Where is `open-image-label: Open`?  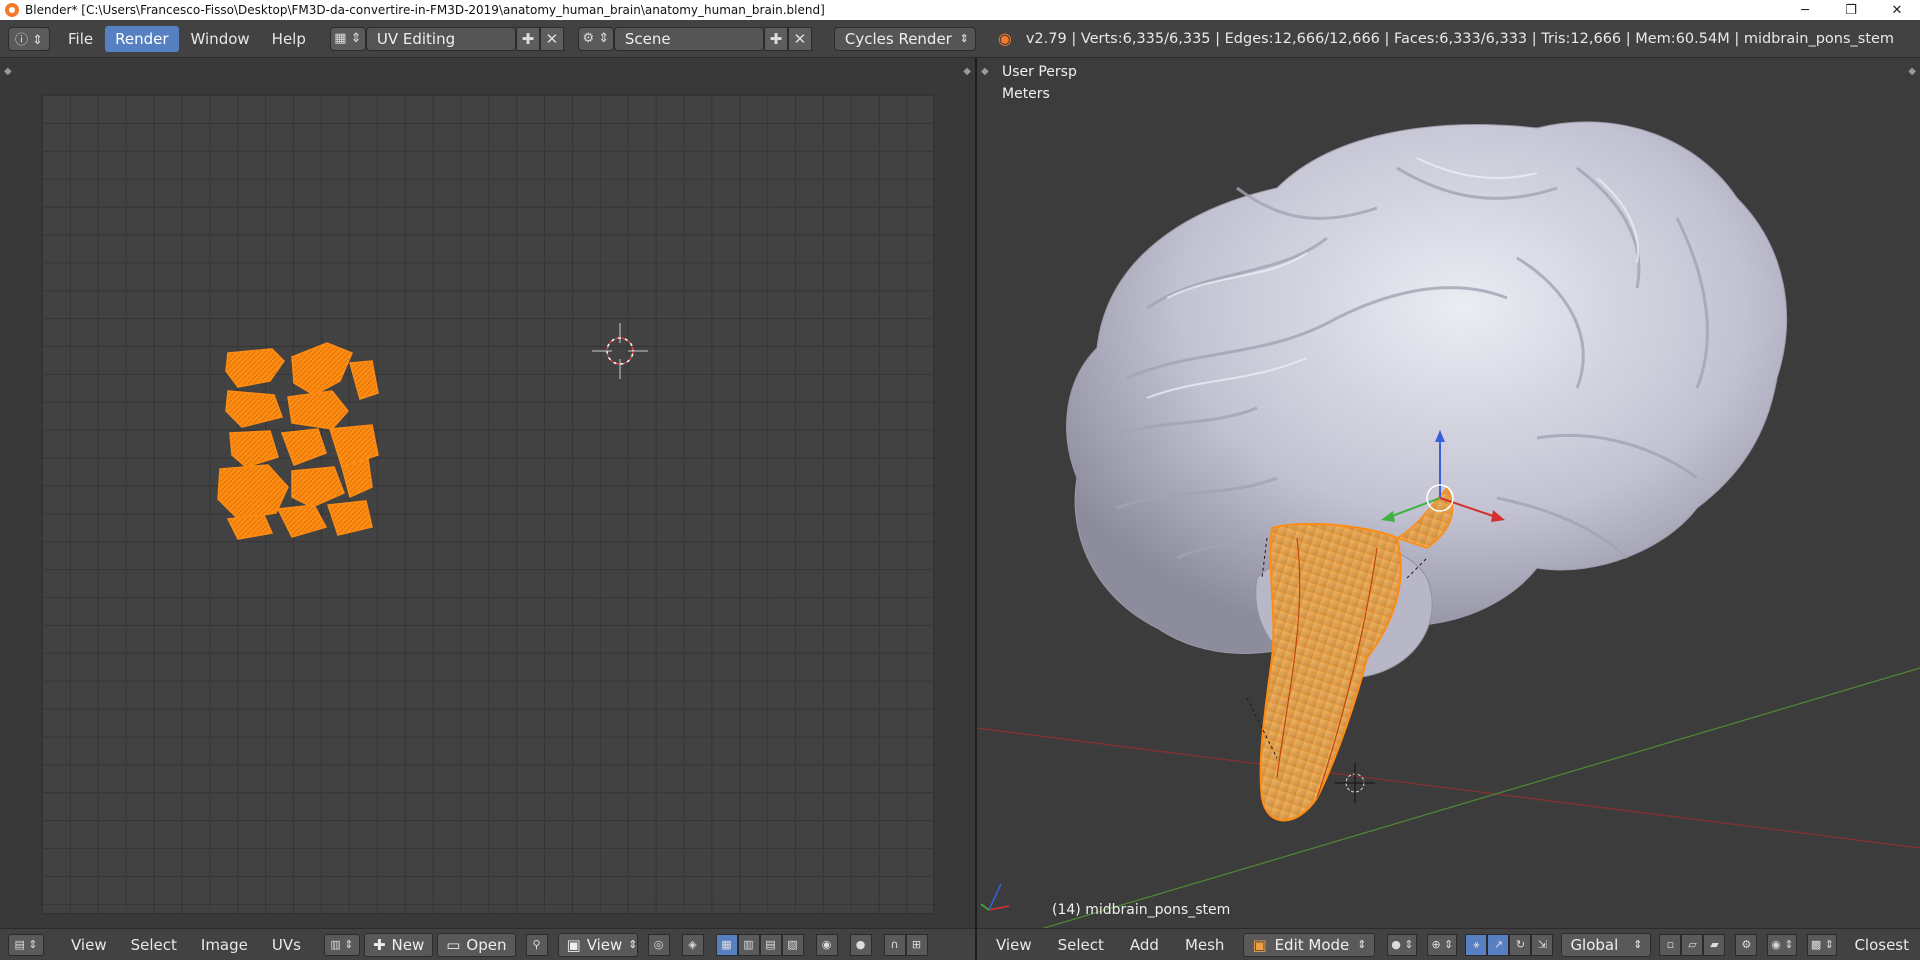 open-image-label: Open is located at coordinates (486, 944).